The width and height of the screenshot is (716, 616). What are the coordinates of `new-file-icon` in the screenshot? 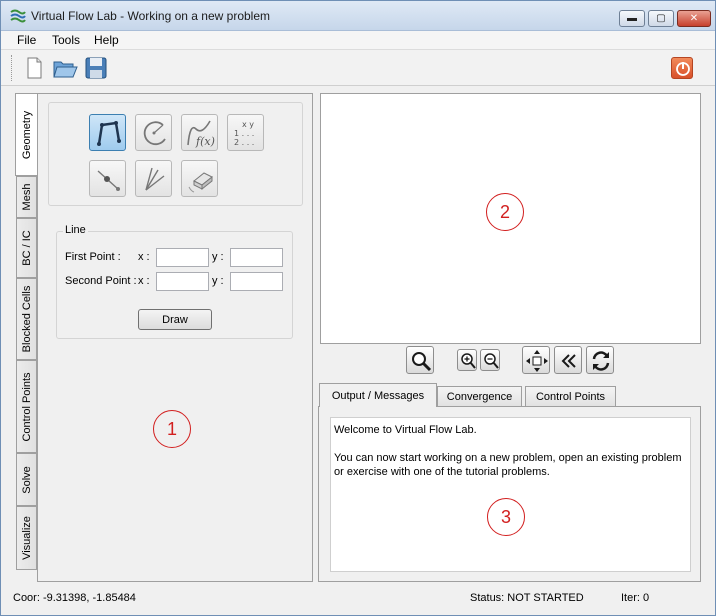 It's located at (34, 68).